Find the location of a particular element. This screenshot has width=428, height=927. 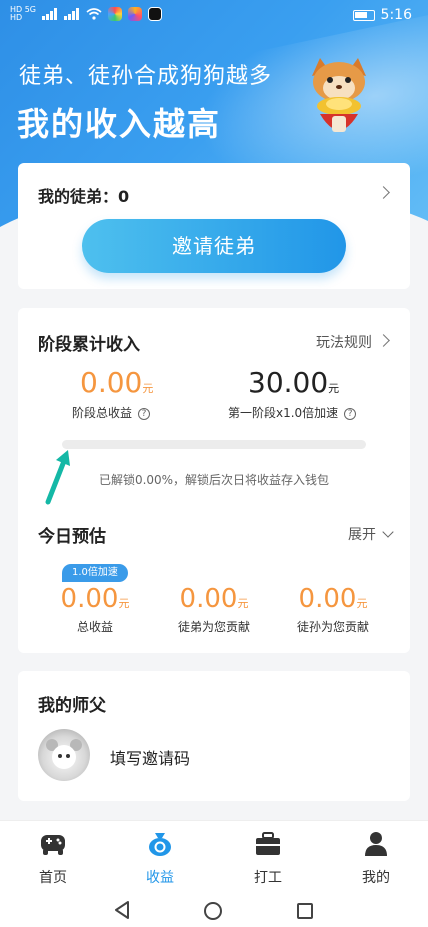

rules-link: 玩法规则 is located at coordinates (344, 342).